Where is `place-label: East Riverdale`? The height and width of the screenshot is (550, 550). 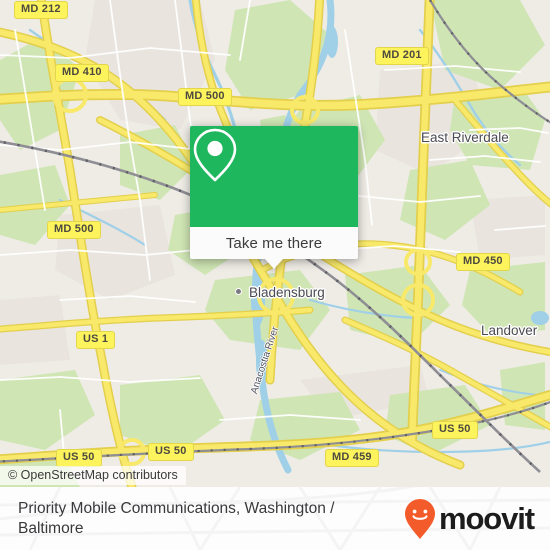
place-label: East Riverdale is located at coordinates (465, 137).